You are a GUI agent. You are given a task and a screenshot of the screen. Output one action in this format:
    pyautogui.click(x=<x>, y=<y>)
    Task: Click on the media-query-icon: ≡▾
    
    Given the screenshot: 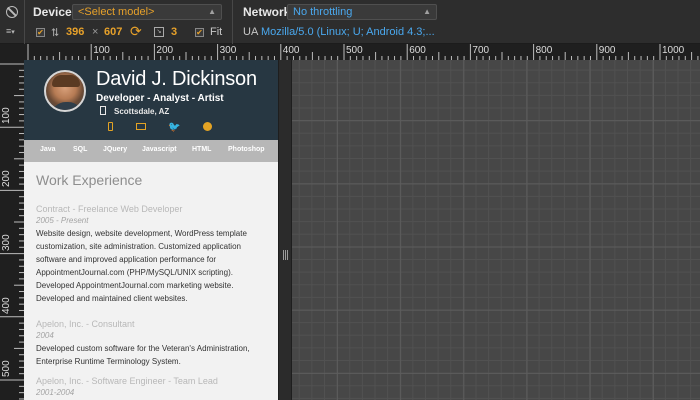 What is the action you would take?
    pyautogui.click(x=10, y=32)
    